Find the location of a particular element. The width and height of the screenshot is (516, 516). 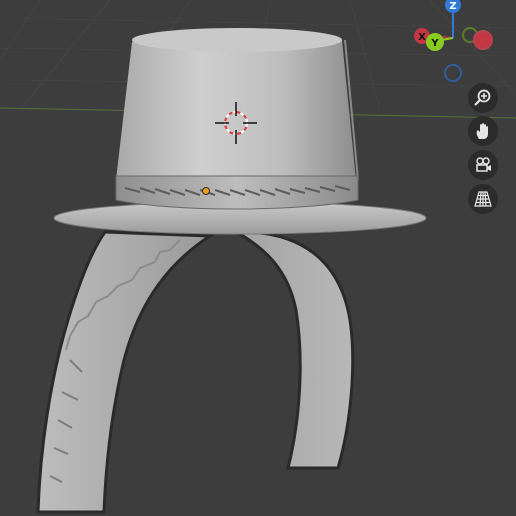

gizmo-neg-x-icon is located at coordinates (483, 40).